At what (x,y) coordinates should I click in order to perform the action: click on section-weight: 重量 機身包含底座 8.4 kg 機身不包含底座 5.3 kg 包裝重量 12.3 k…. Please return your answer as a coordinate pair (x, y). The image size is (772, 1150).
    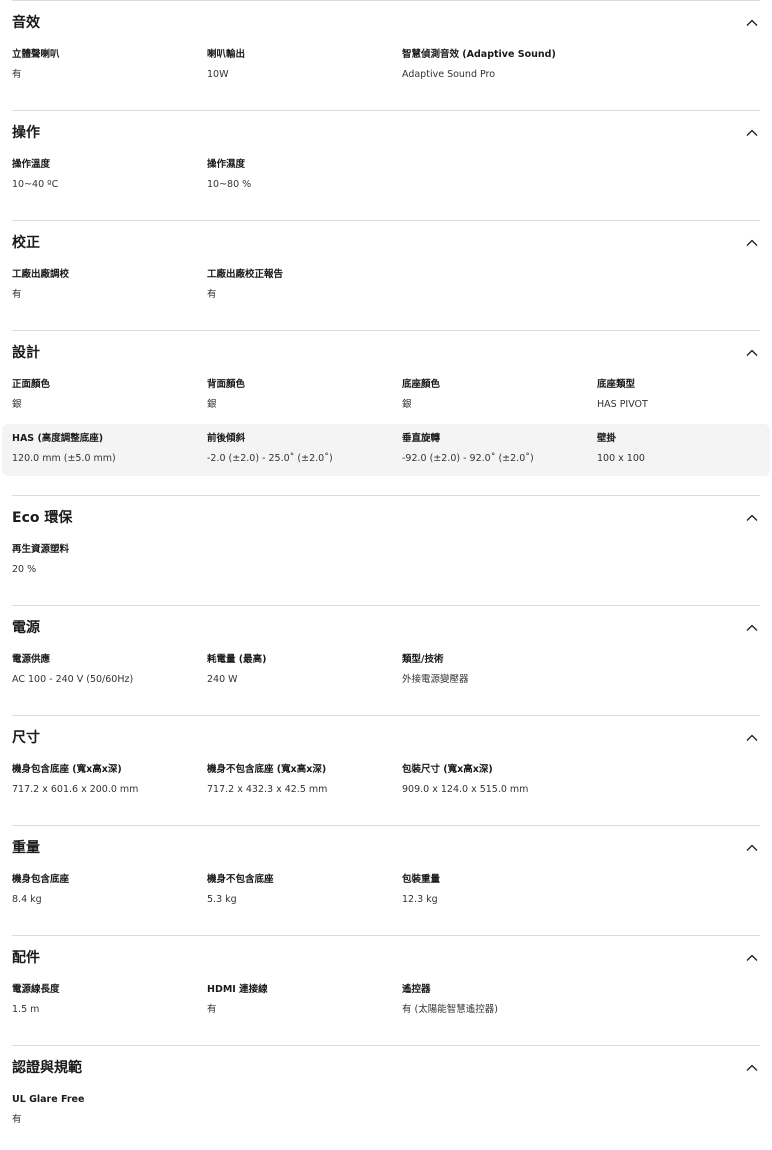
    Looking at the image, I should click on (386, 880).